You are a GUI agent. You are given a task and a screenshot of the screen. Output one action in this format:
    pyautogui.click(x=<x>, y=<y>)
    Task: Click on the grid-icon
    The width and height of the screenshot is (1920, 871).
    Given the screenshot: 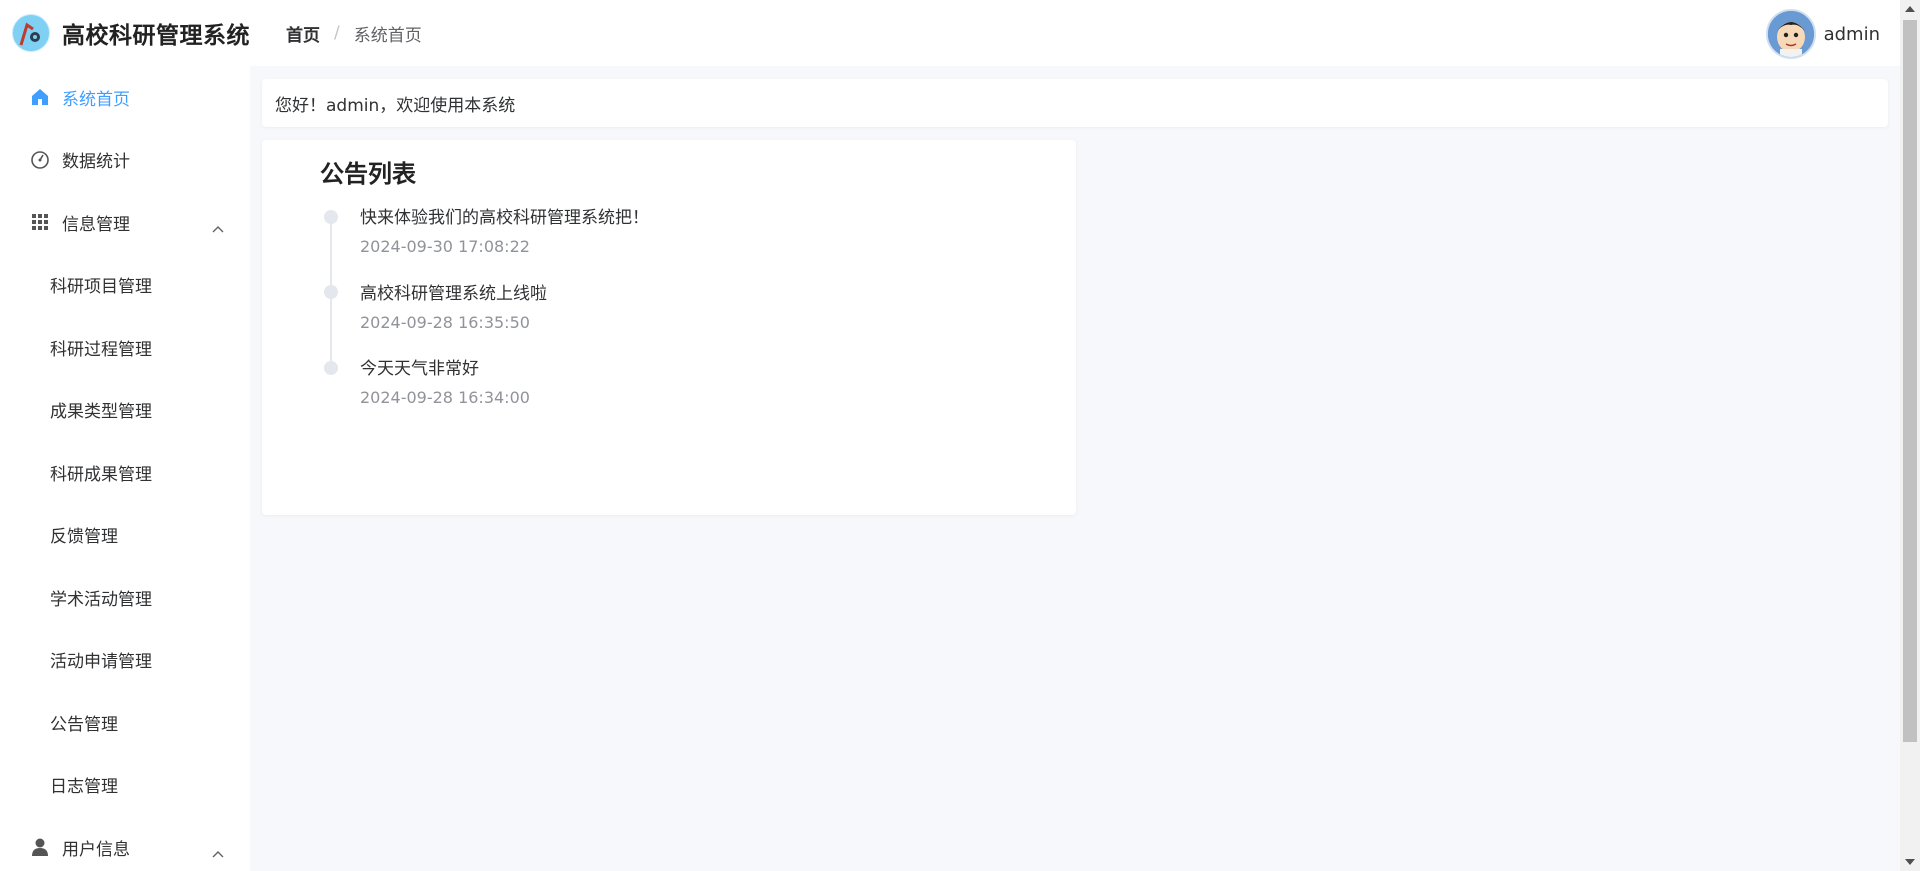 What is the action you would take?
    pyautogui.click(x=40, y=222)
    